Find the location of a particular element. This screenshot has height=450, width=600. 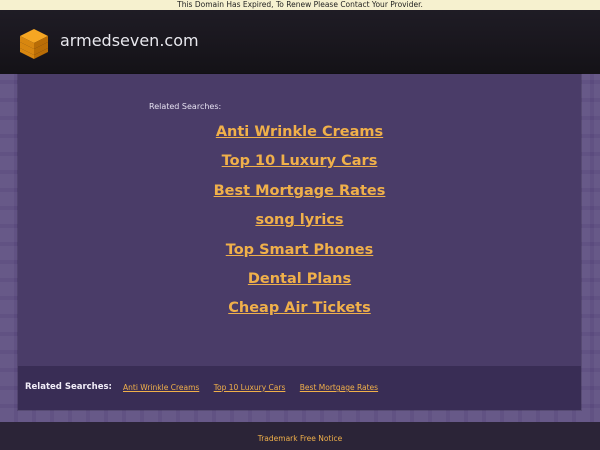

bottom-link-best-mortgage-rates: Best Mortgage Rates is located at coordinates (339, 387).